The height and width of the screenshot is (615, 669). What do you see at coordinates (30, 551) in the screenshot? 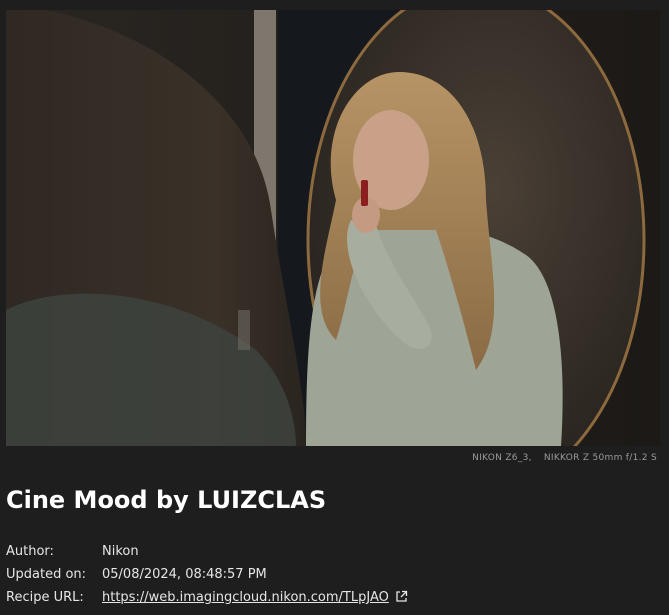
I see `author-label: Author:` at bounding box center [30, 551].